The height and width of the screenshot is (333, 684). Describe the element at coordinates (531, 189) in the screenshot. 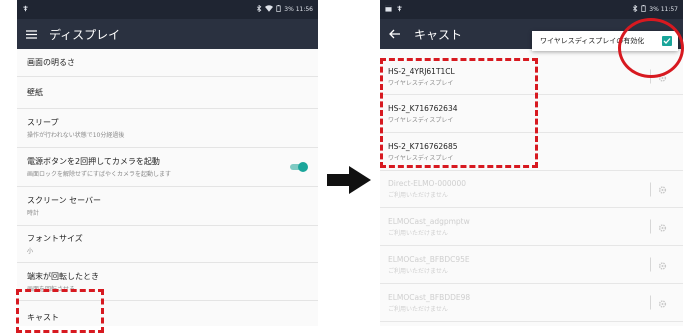

I see `device-row: Direct-ELMO-000000 ご利用いただけません` at that location.